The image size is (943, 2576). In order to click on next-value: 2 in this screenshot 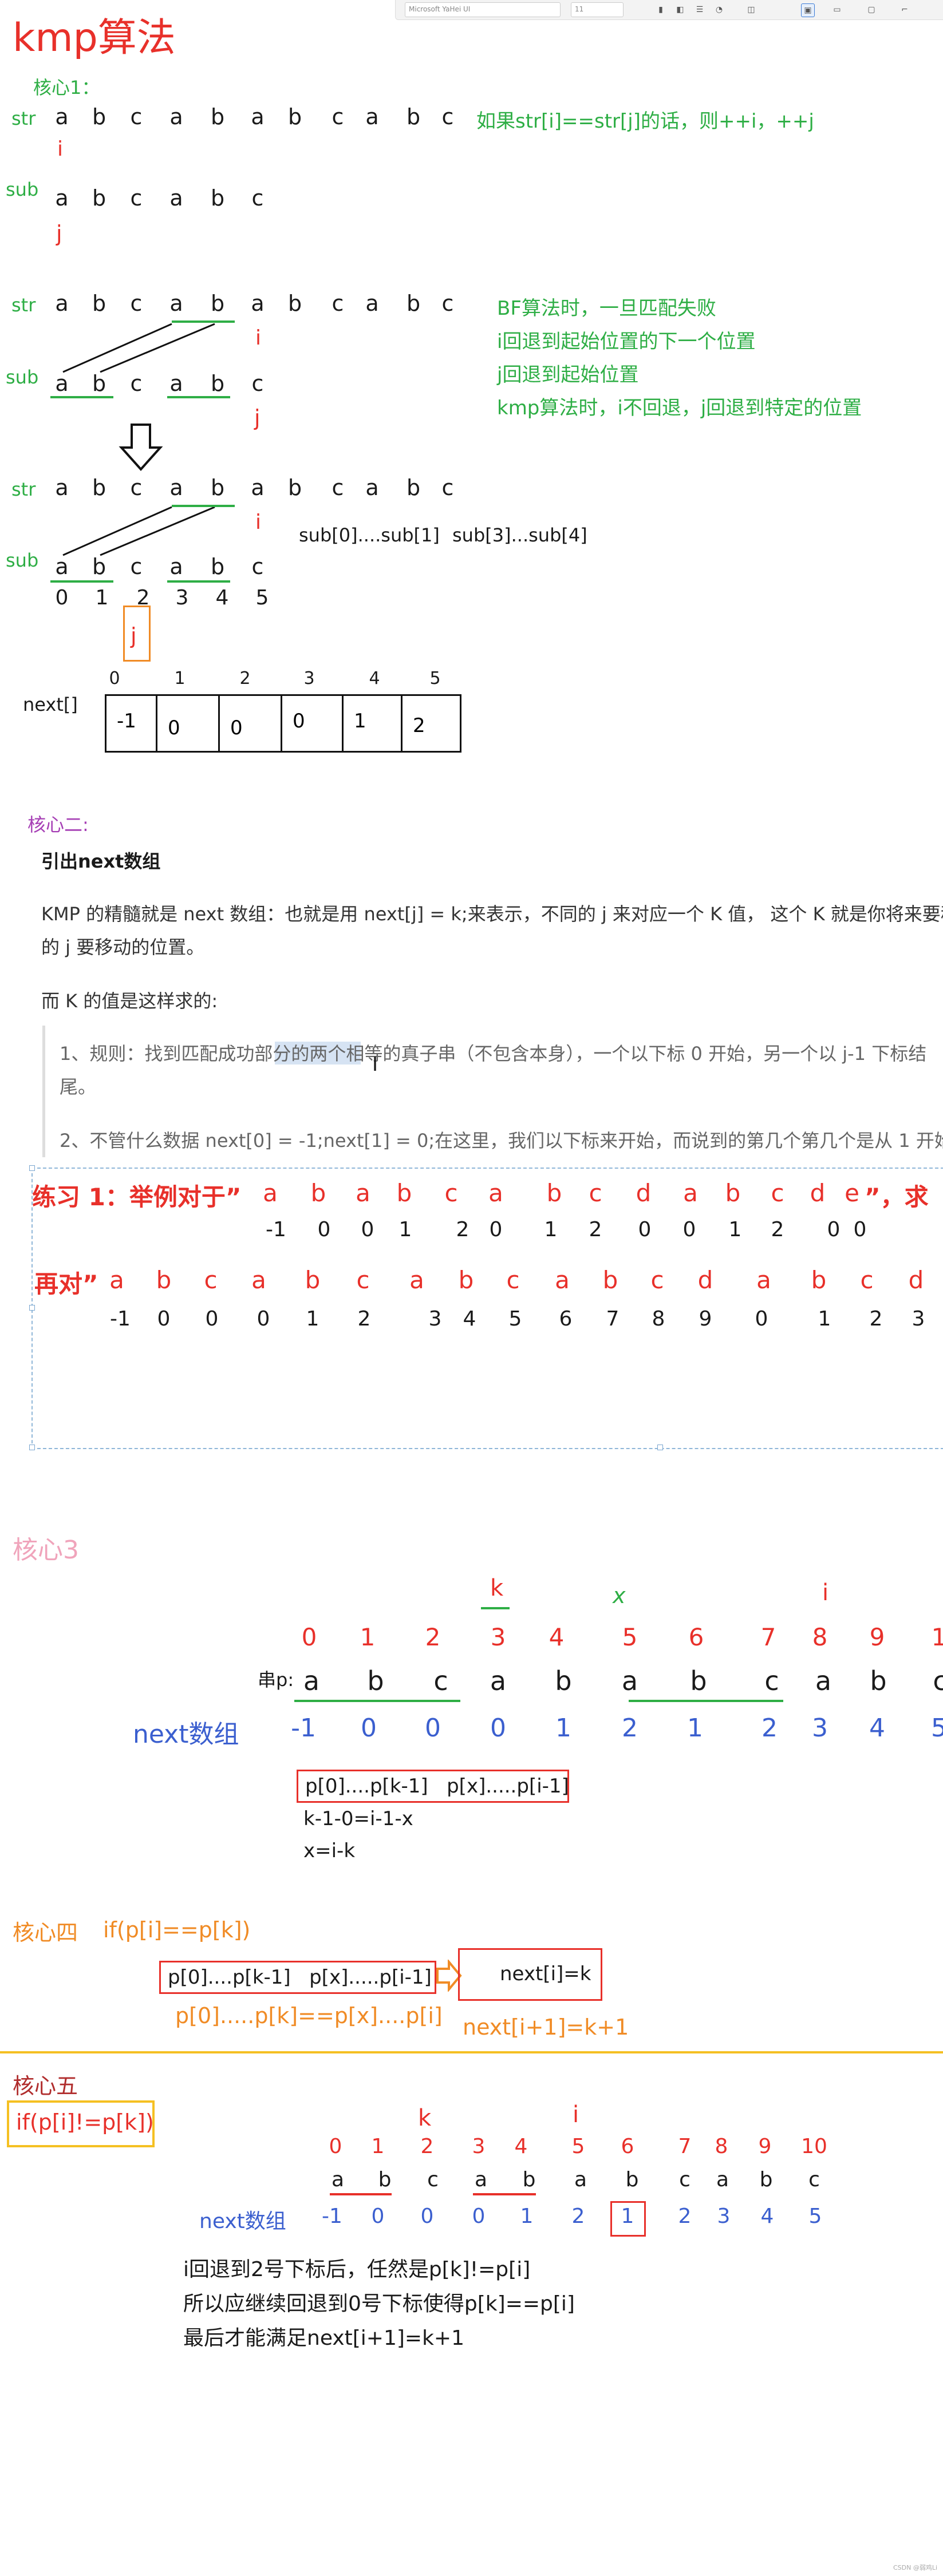, I will do `click(769, 1728)`.